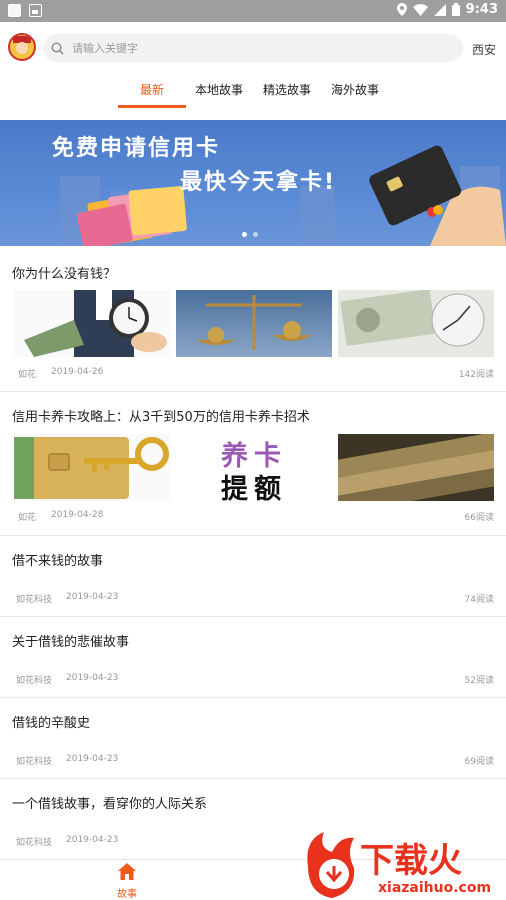 The image size is (506, 900). Describe the element at coordinates (110, 804) in the screenshot. I see `article-title: 一个借钱故事，看穿你的人际关系` at that location.